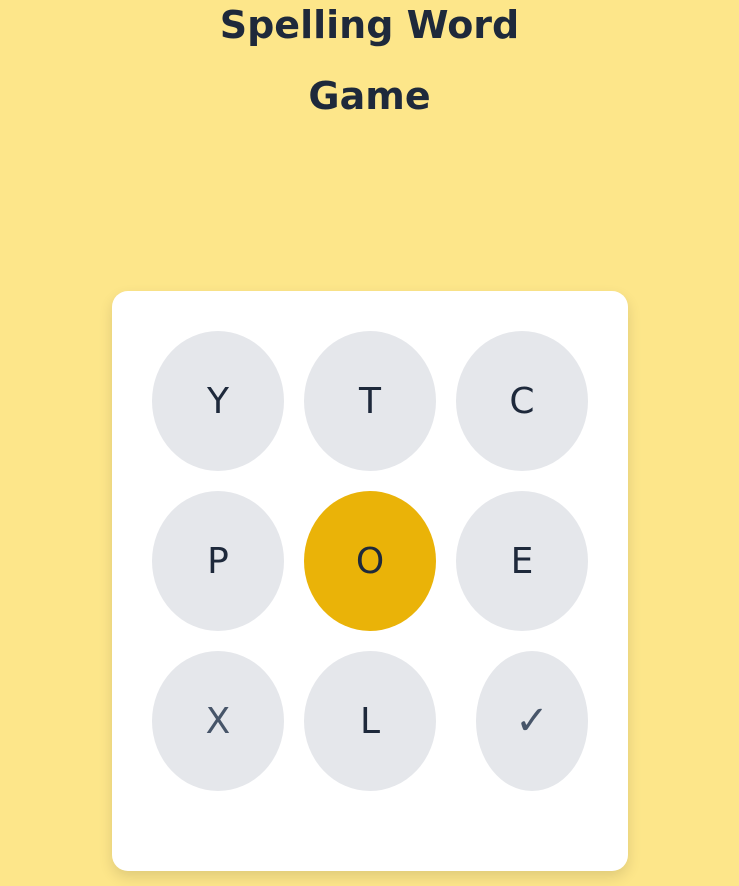  I want to click on title-line-2: Game, so click(369, 96).